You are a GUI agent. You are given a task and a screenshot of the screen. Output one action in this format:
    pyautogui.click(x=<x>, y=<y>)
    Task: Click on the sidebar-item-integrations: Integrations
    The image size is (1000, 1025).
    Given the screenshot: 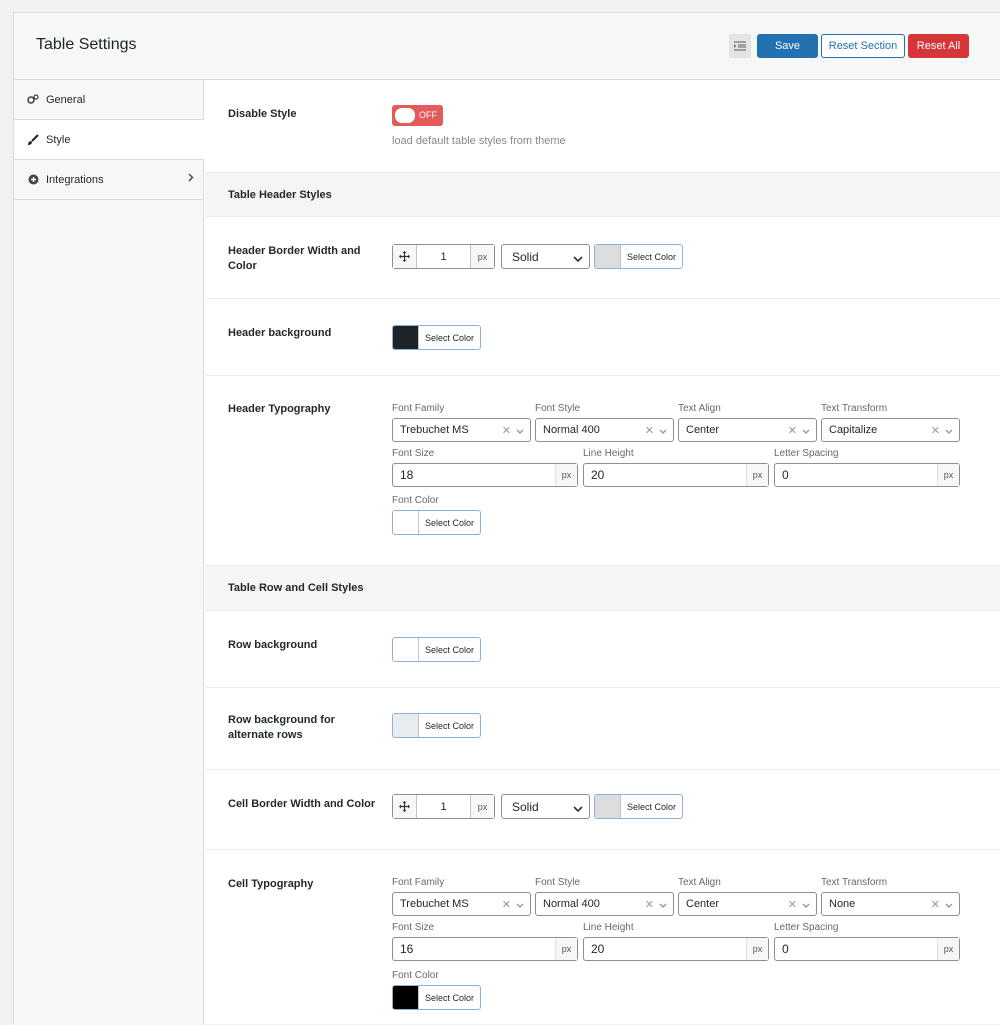 What is the action you would take?
    pyautogui.click(x=108, y=180)
    